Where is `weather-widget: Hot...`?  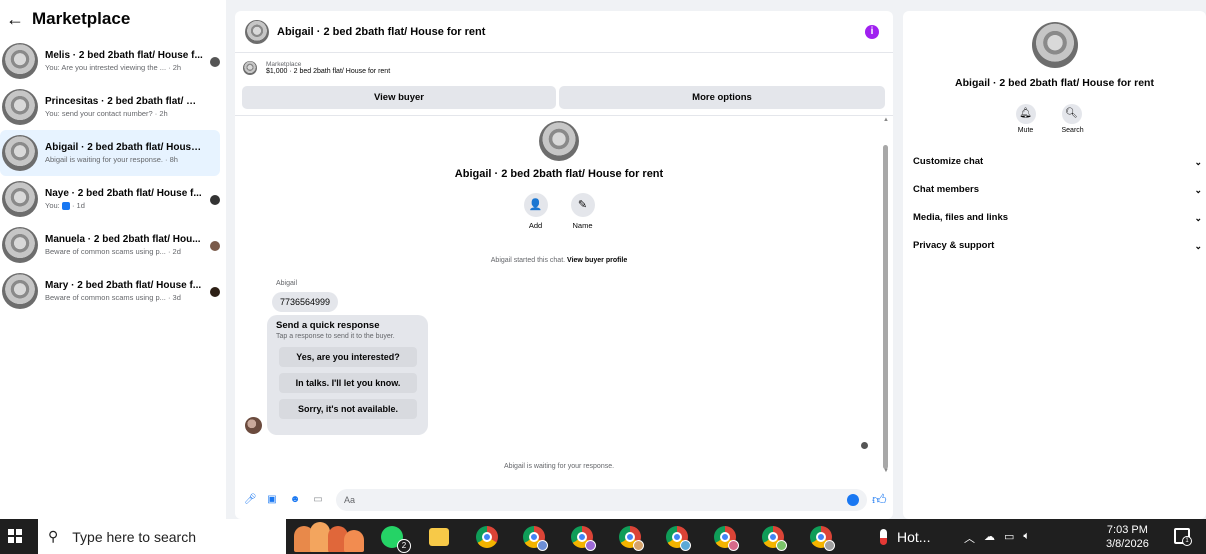 weather-widget: Hot... is located at coordinates (905, 537).